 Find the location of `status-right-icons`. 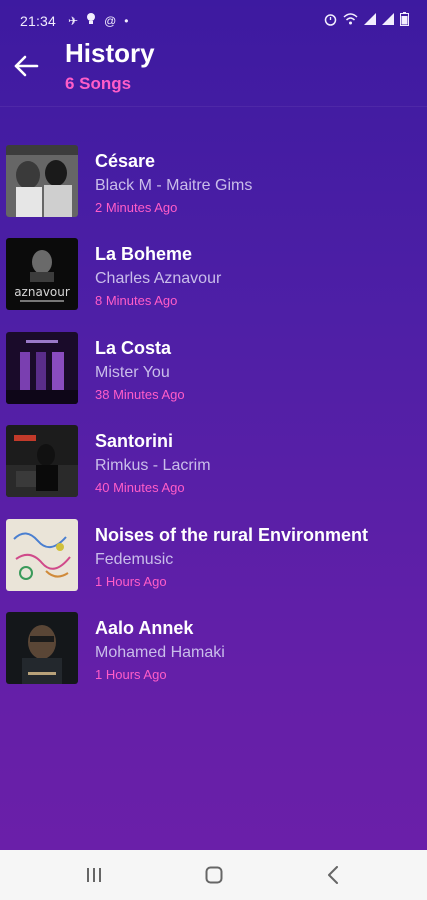

status-right-icons is located at coordinates (366, 21).